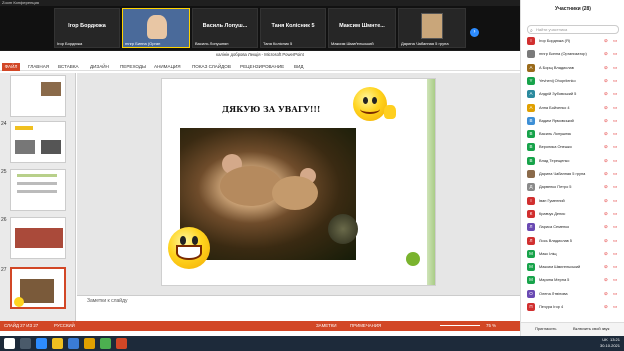  I want to click on tab-review: РЕЦЕНЗИРОВАНИЕ, so click(262, 66).